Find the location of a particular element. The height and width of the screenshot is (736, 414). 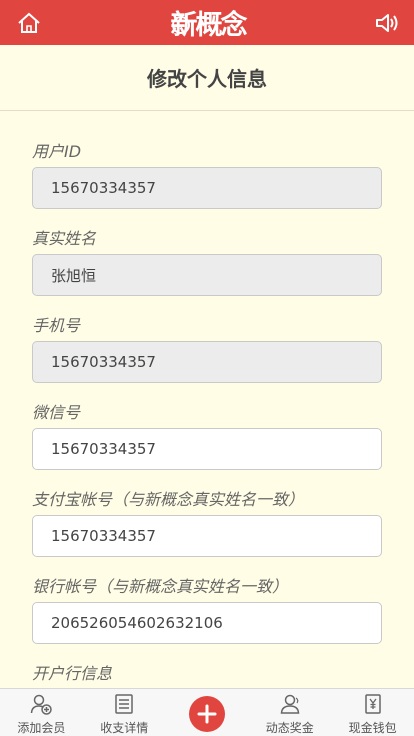

users-icon is located at coordinates (290, 704).